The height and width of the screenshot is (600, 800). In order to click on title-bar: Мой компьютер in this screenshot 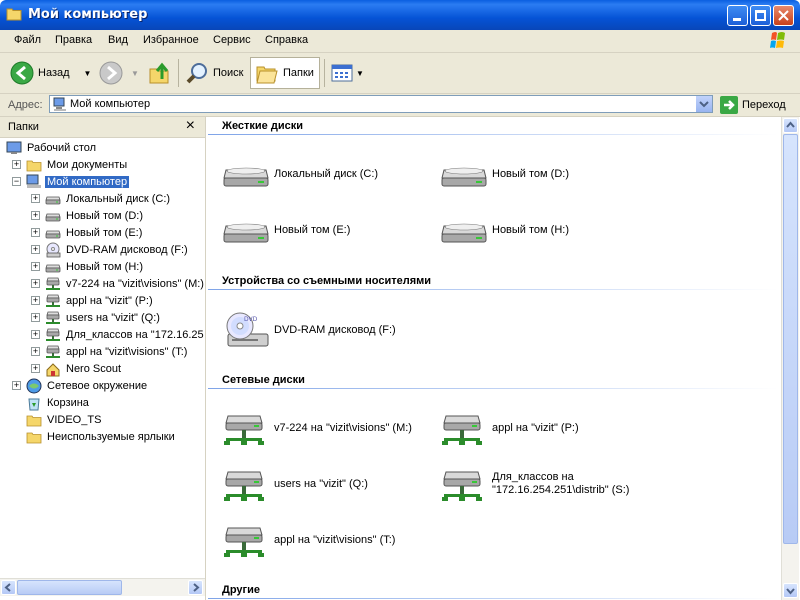, I will do `click(400, 15)`.